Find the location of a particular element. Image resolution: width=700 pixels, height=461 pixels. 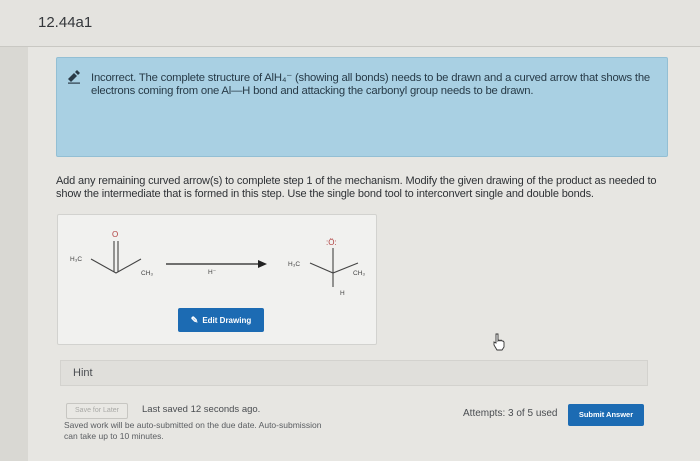

reaction-arrow-head is located at coordinates (262, 264).